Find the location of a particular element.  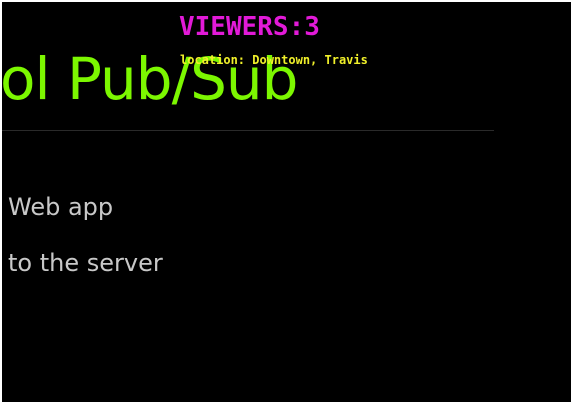

viewers-count: VIEWERS:3 is located at coordinates (249, 27).